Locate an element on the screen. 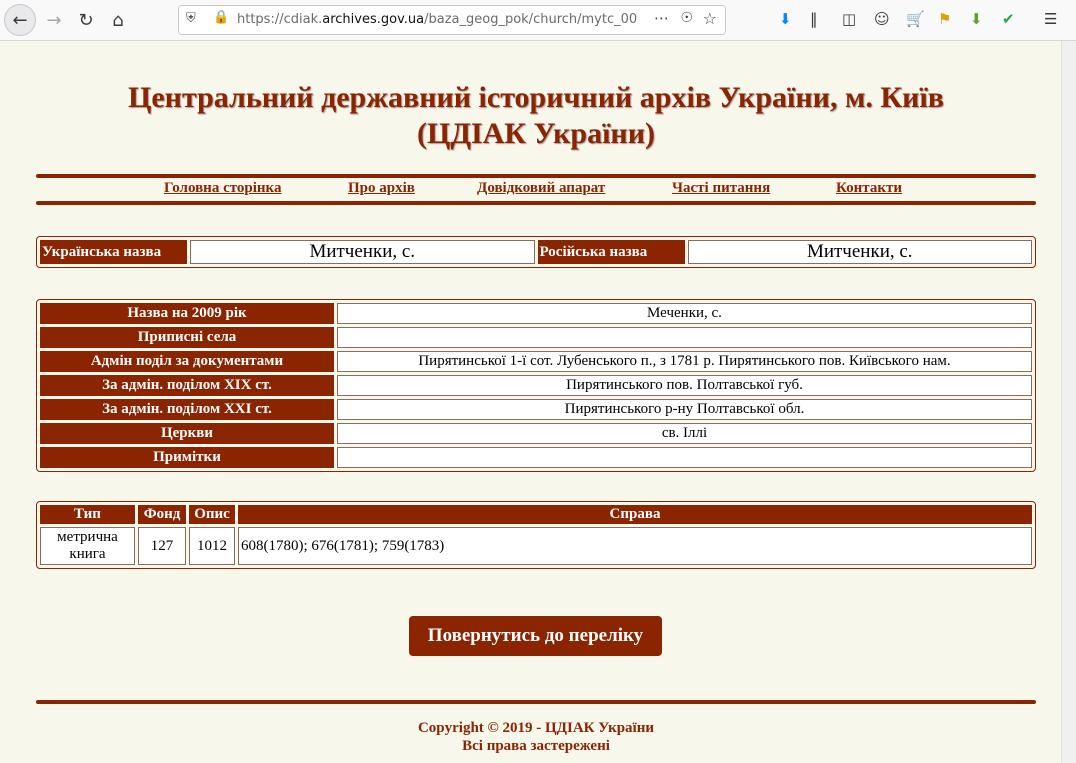 This screenshot has height=763, width=1076. lock-icon: 🔒 is located at coordinates (221, 17).